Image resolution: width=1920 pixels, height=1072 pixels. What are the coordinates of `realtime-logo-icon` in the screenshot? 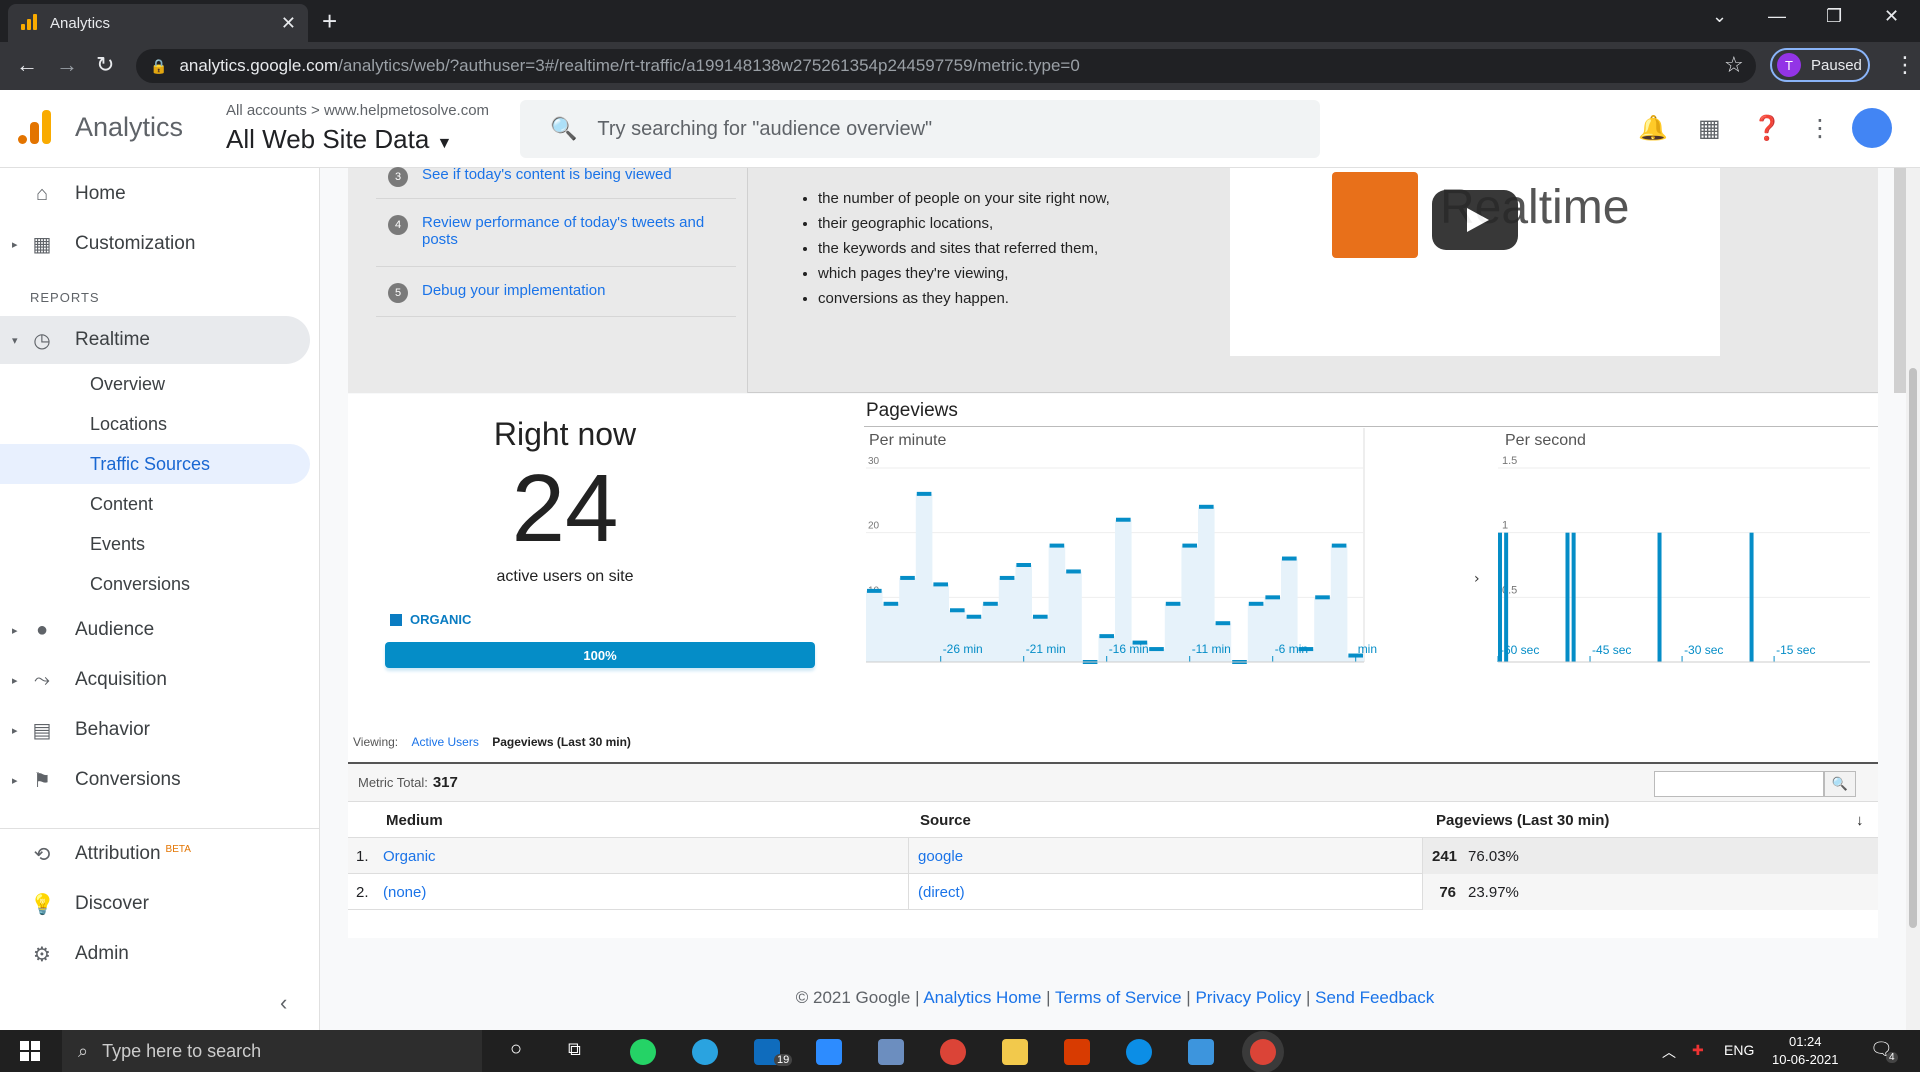 It's located at (1375, 215).